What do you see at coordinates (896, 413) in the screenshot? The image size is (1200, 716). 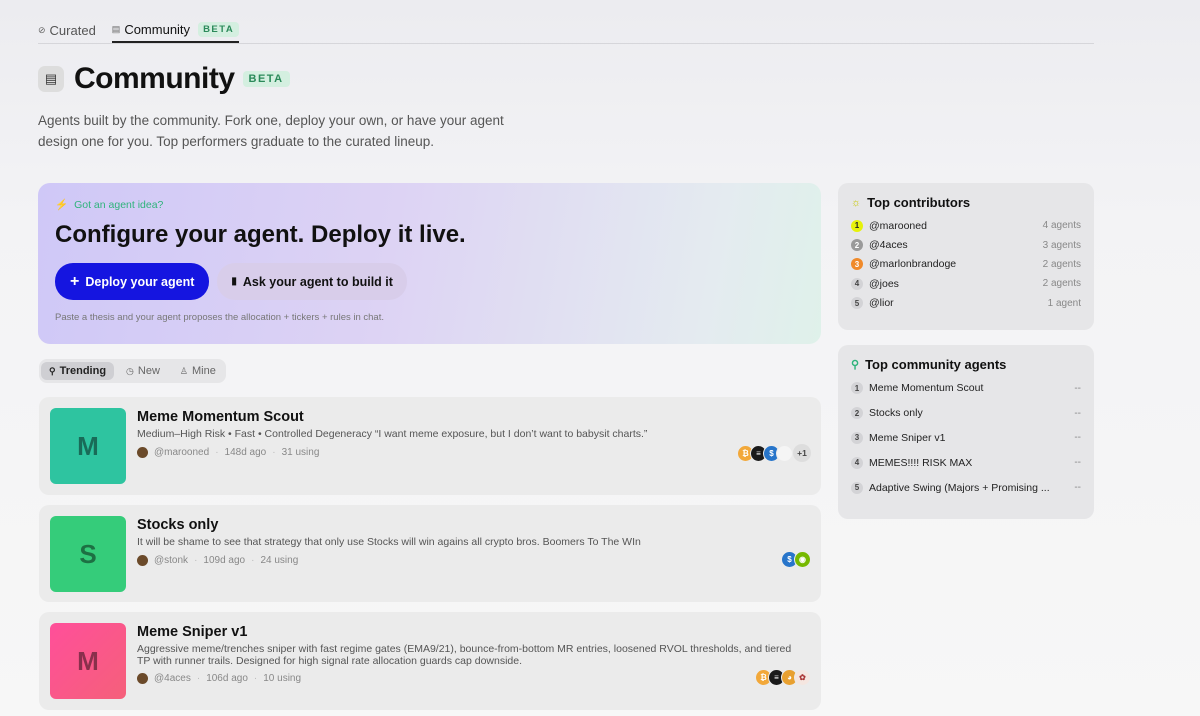 I see `top-agent-name: Stocks only` at bounding box center [896, 413].